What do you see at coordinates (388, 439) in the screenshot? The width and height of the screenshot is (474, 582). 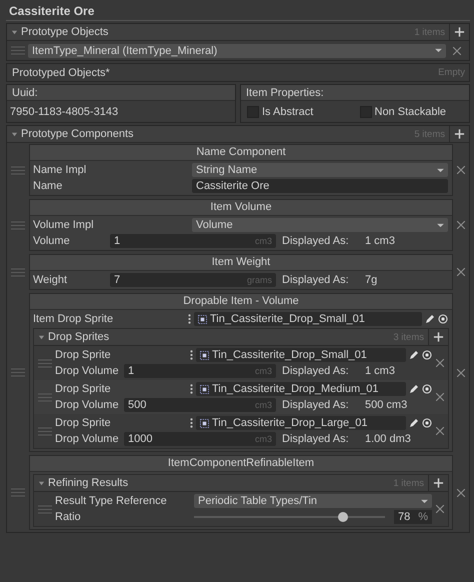 I see `displayed-value: 1.00 dm3` at bounding box center [388, 439].